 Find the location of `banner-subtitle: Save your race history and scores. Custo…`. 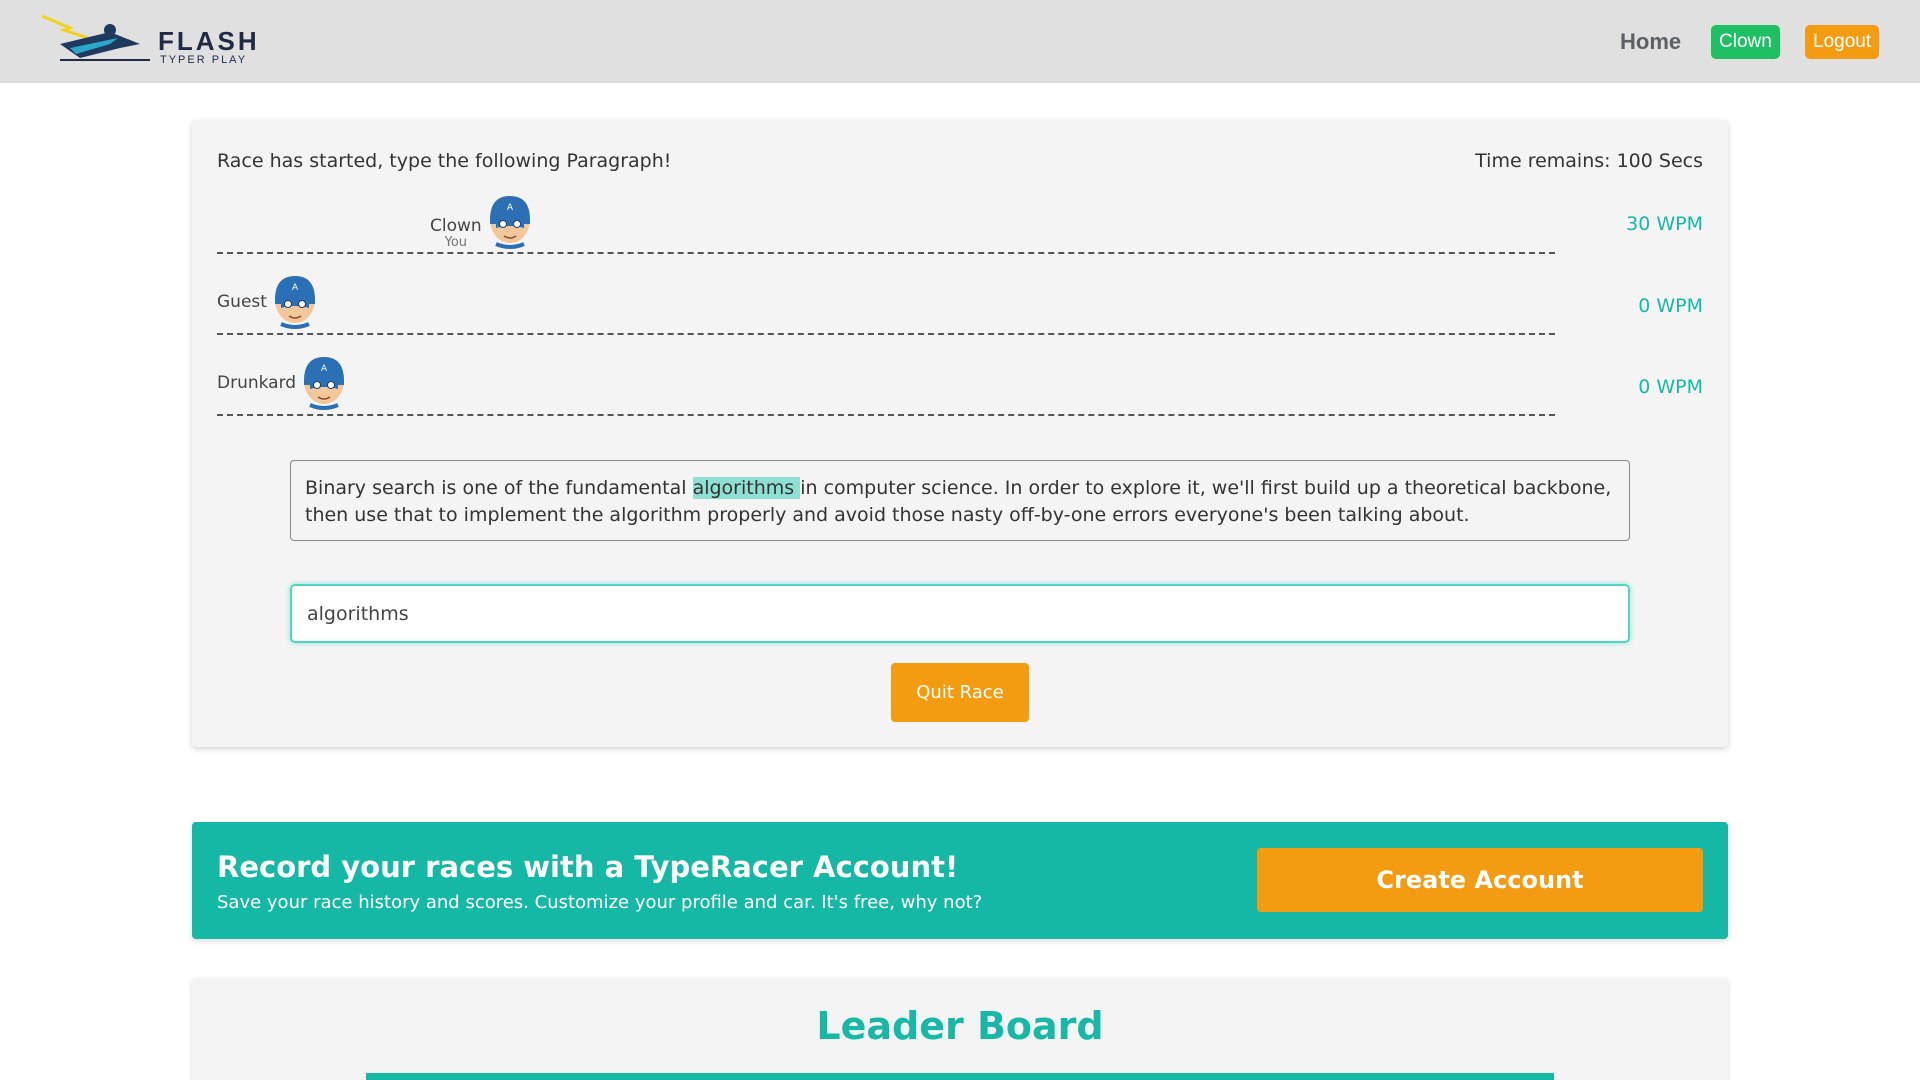

banner-subtitle: Save your race history and scores. Custo… is located at coordinates (600, 902).